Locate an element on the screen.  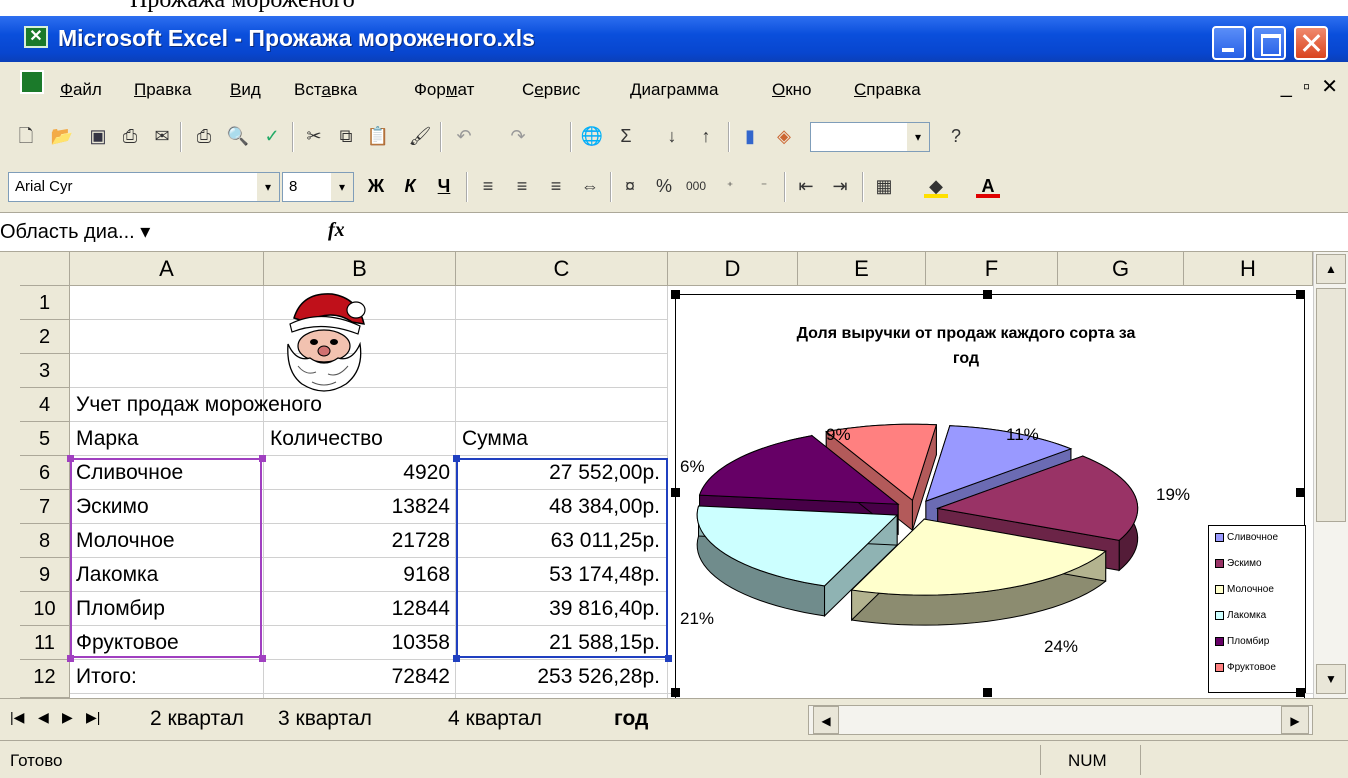
column-header-b: B is located at coordinates (360, 269).